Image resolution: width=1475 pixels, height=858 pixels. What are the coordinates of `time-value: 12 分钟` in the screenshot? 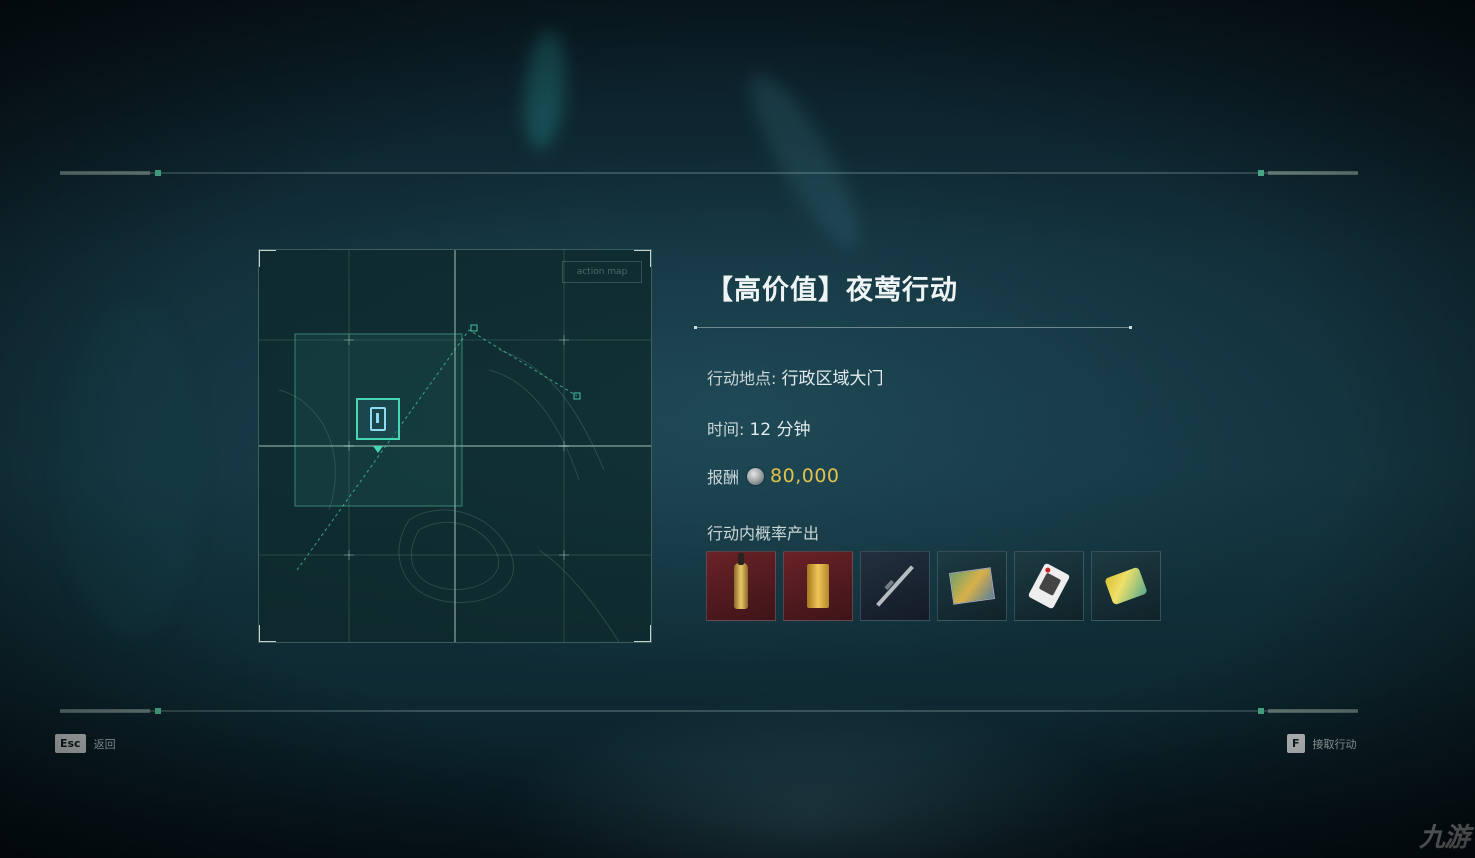 It's located at (780, 430).